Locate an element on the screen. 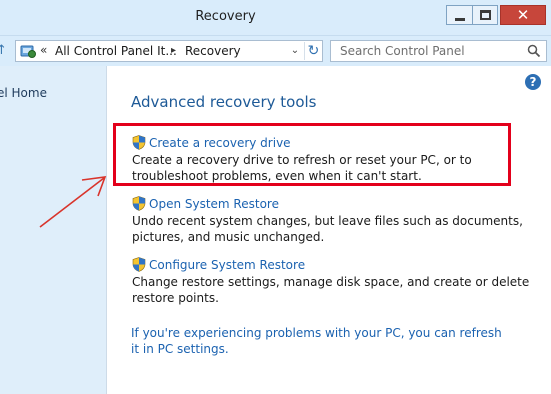 The image size is (551, 394). maximize-button is located at coordinates (485, 15).